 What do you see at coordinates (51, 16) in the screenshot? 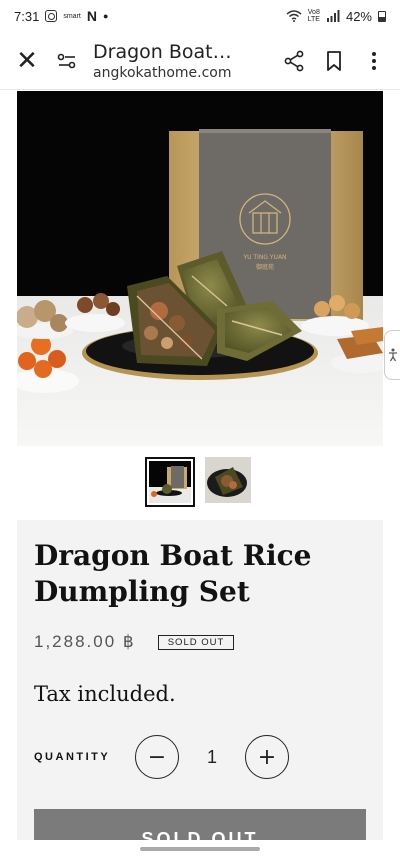
I see `instagram-icon` at bounding box center [51, 16].